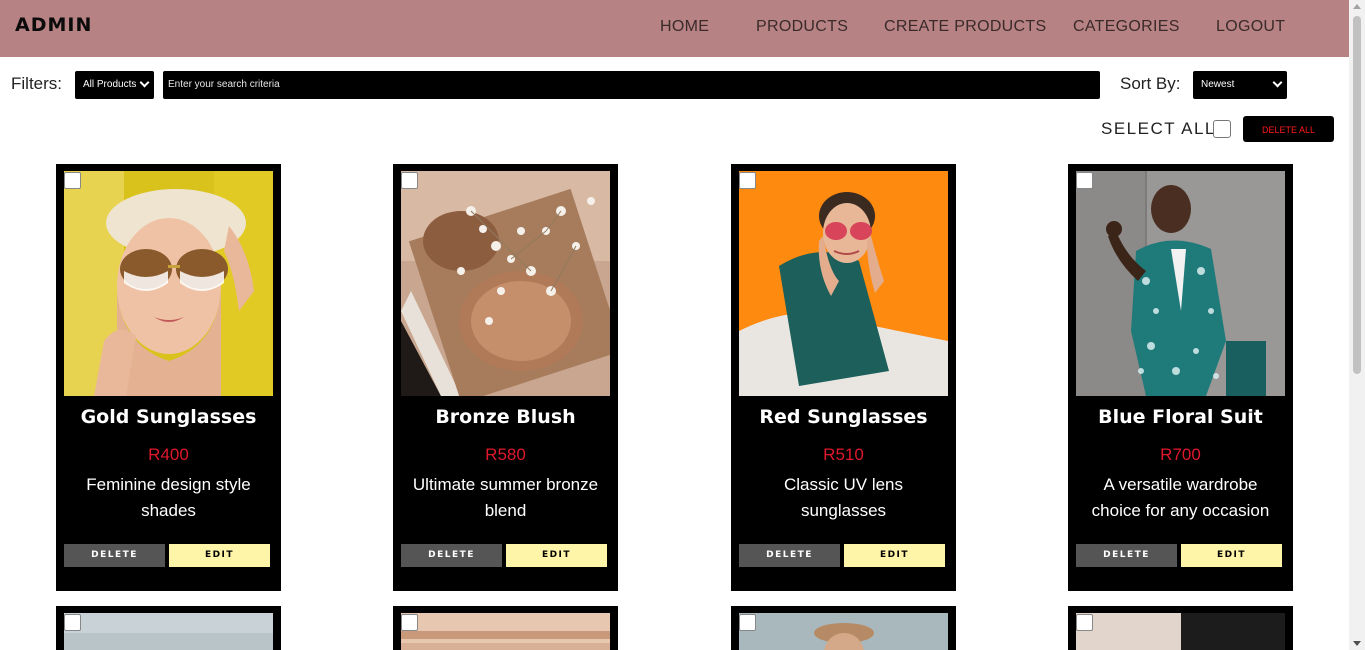 The image size is (1365, 650). I want to click on product-price: R700, so click(1180, 454).